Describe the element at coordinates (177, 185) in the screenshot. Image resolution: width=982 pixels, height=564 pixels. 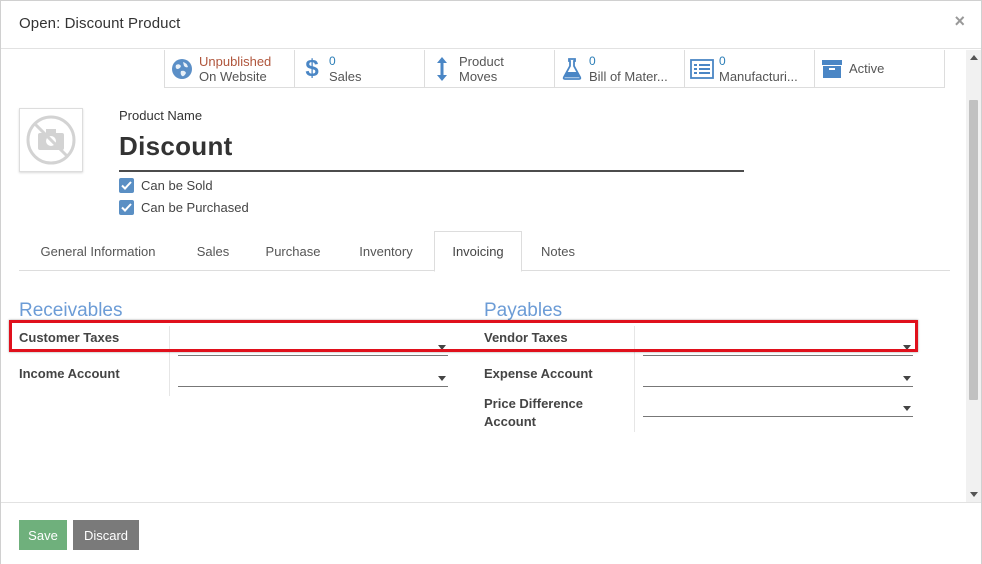
I see `can-be-sold-label: Can be Sold` at that location.